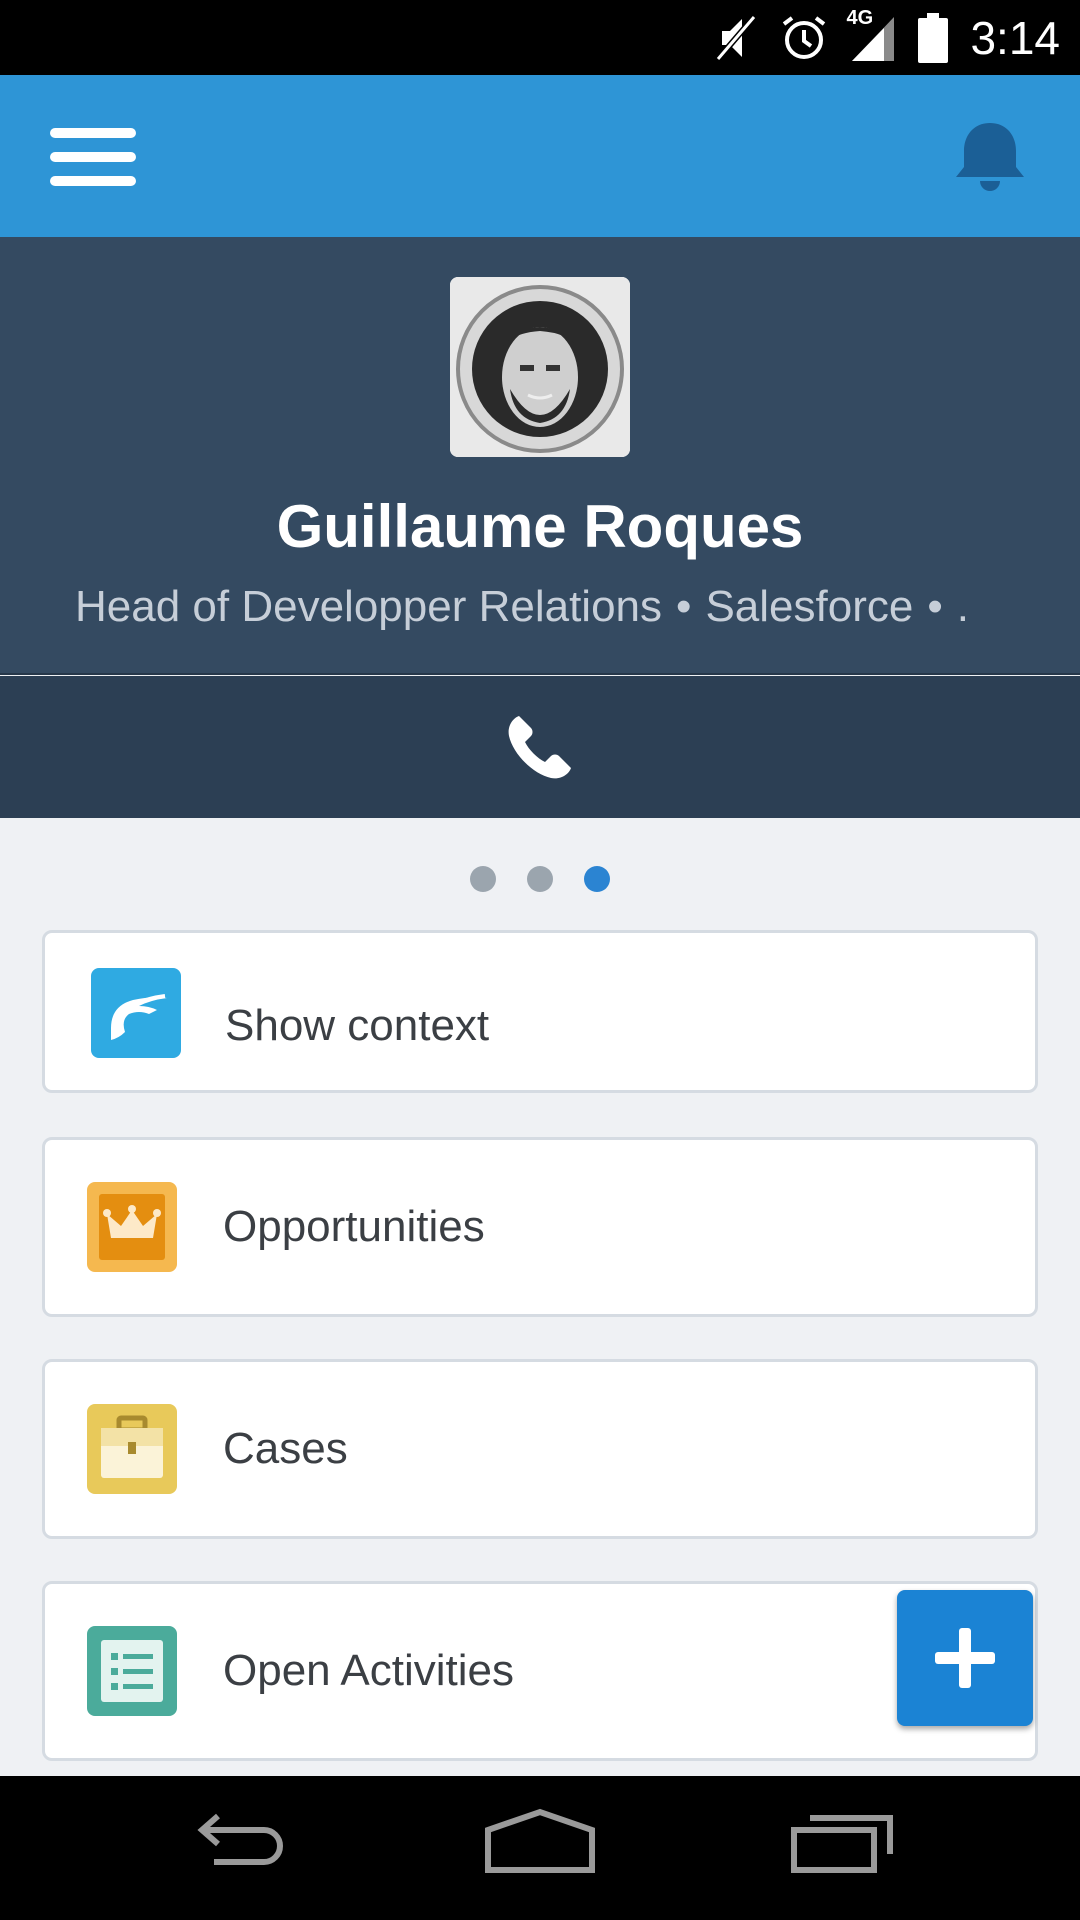 This screenshot has height=1920, width=1080. Describe the element at coordinates (990, 157) in the screenshot. I see `bell-icon` at that location.